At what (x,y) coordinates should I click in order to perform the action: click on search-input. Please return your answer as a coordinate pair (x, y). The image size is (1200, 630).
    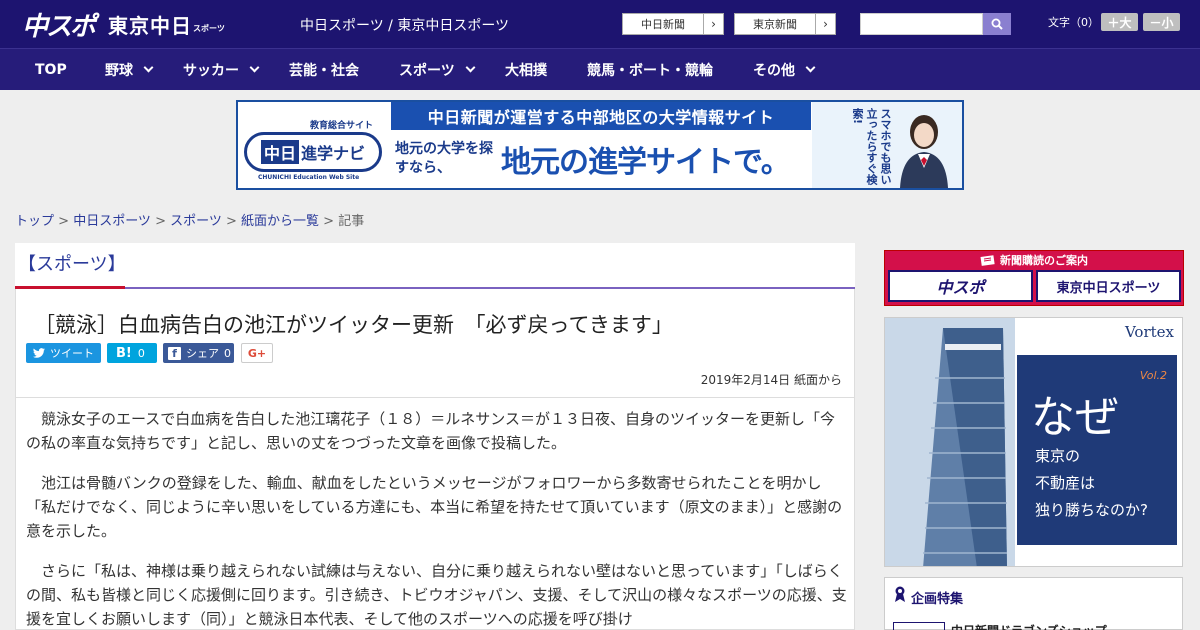
    Looking at the image, I should click on (921, 24).